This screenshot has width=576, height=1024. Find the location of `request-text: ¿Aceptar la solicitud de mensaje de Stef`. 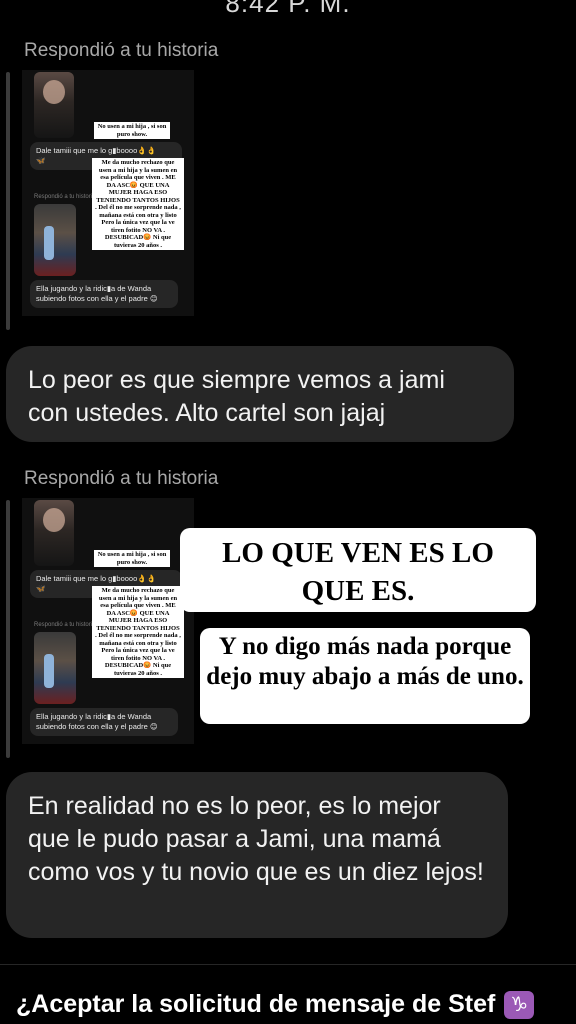

request-text: ¿Aceptar la solicitud de mensaje de Stef is located at coordinates (256, 1004).